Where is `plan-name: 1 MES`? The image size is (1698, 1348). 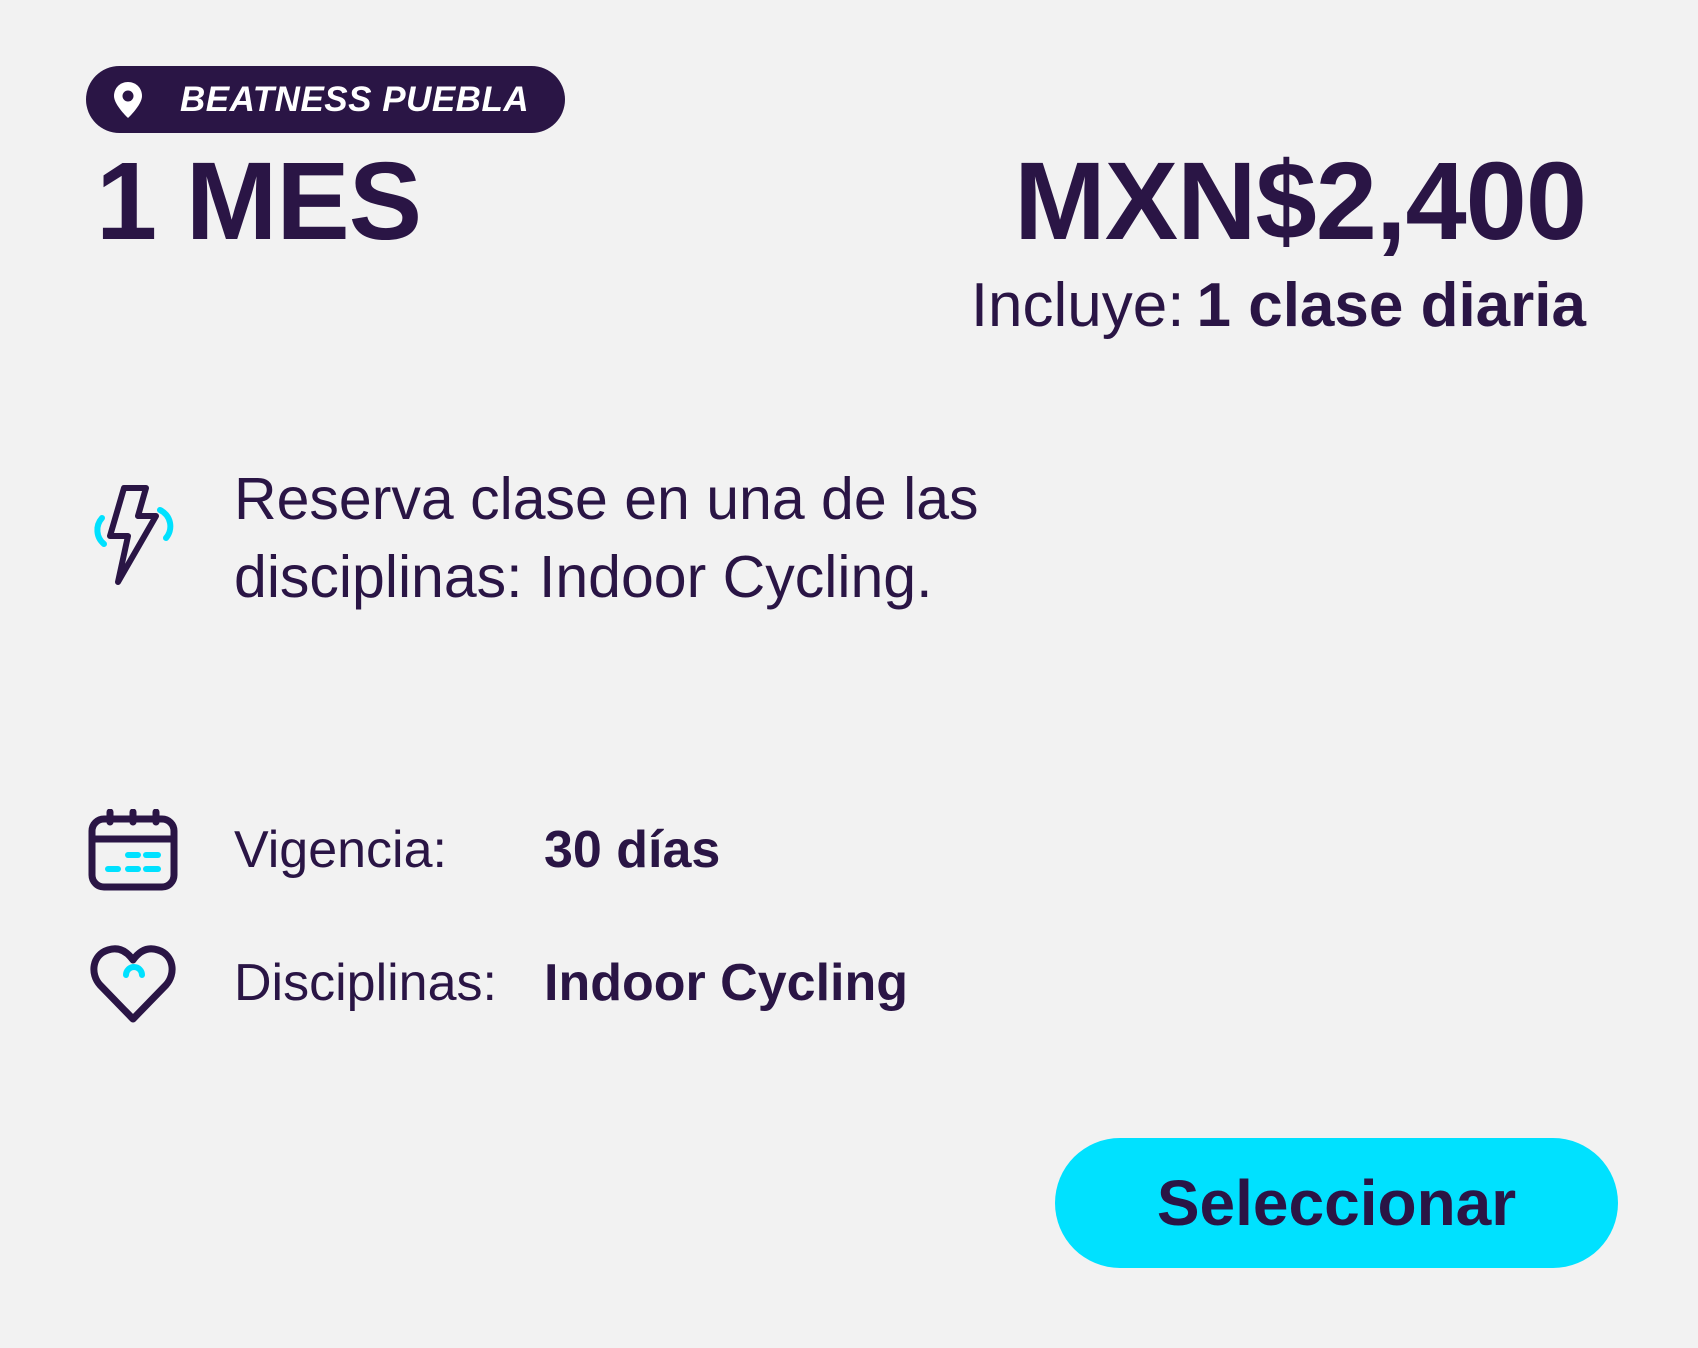 plan-name: 1 MES is located at coordinates (259, 201).